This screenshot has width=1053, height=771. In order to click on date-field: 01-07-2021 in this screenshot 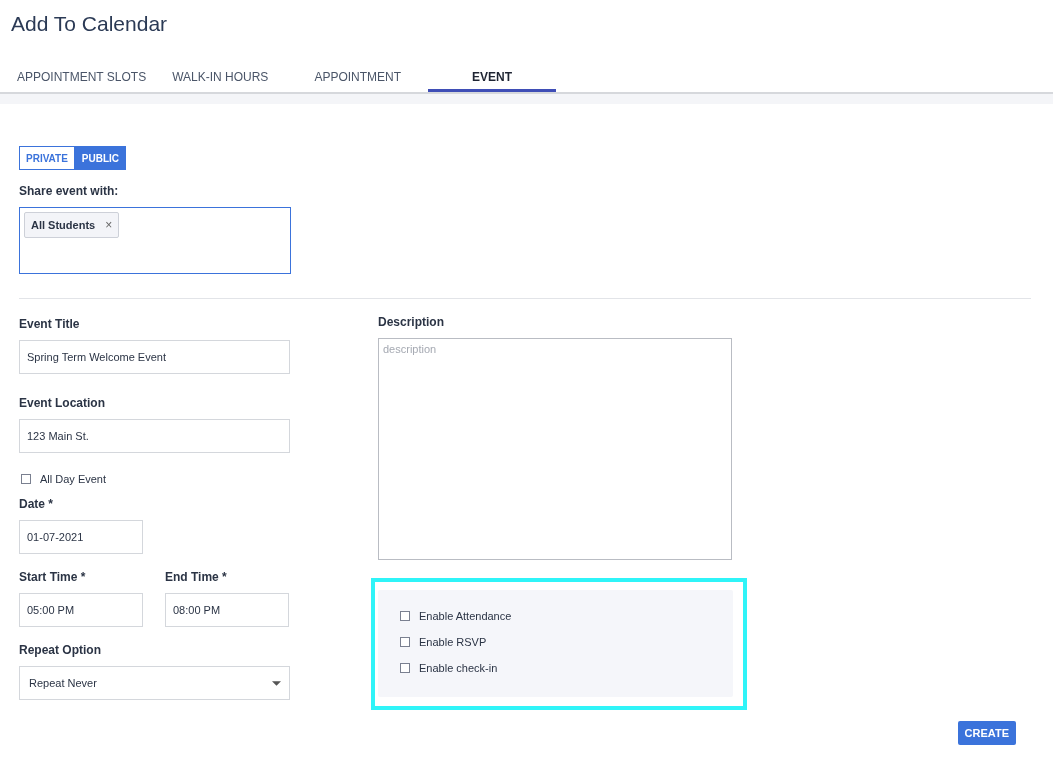, I will do `click(81, 537)`.